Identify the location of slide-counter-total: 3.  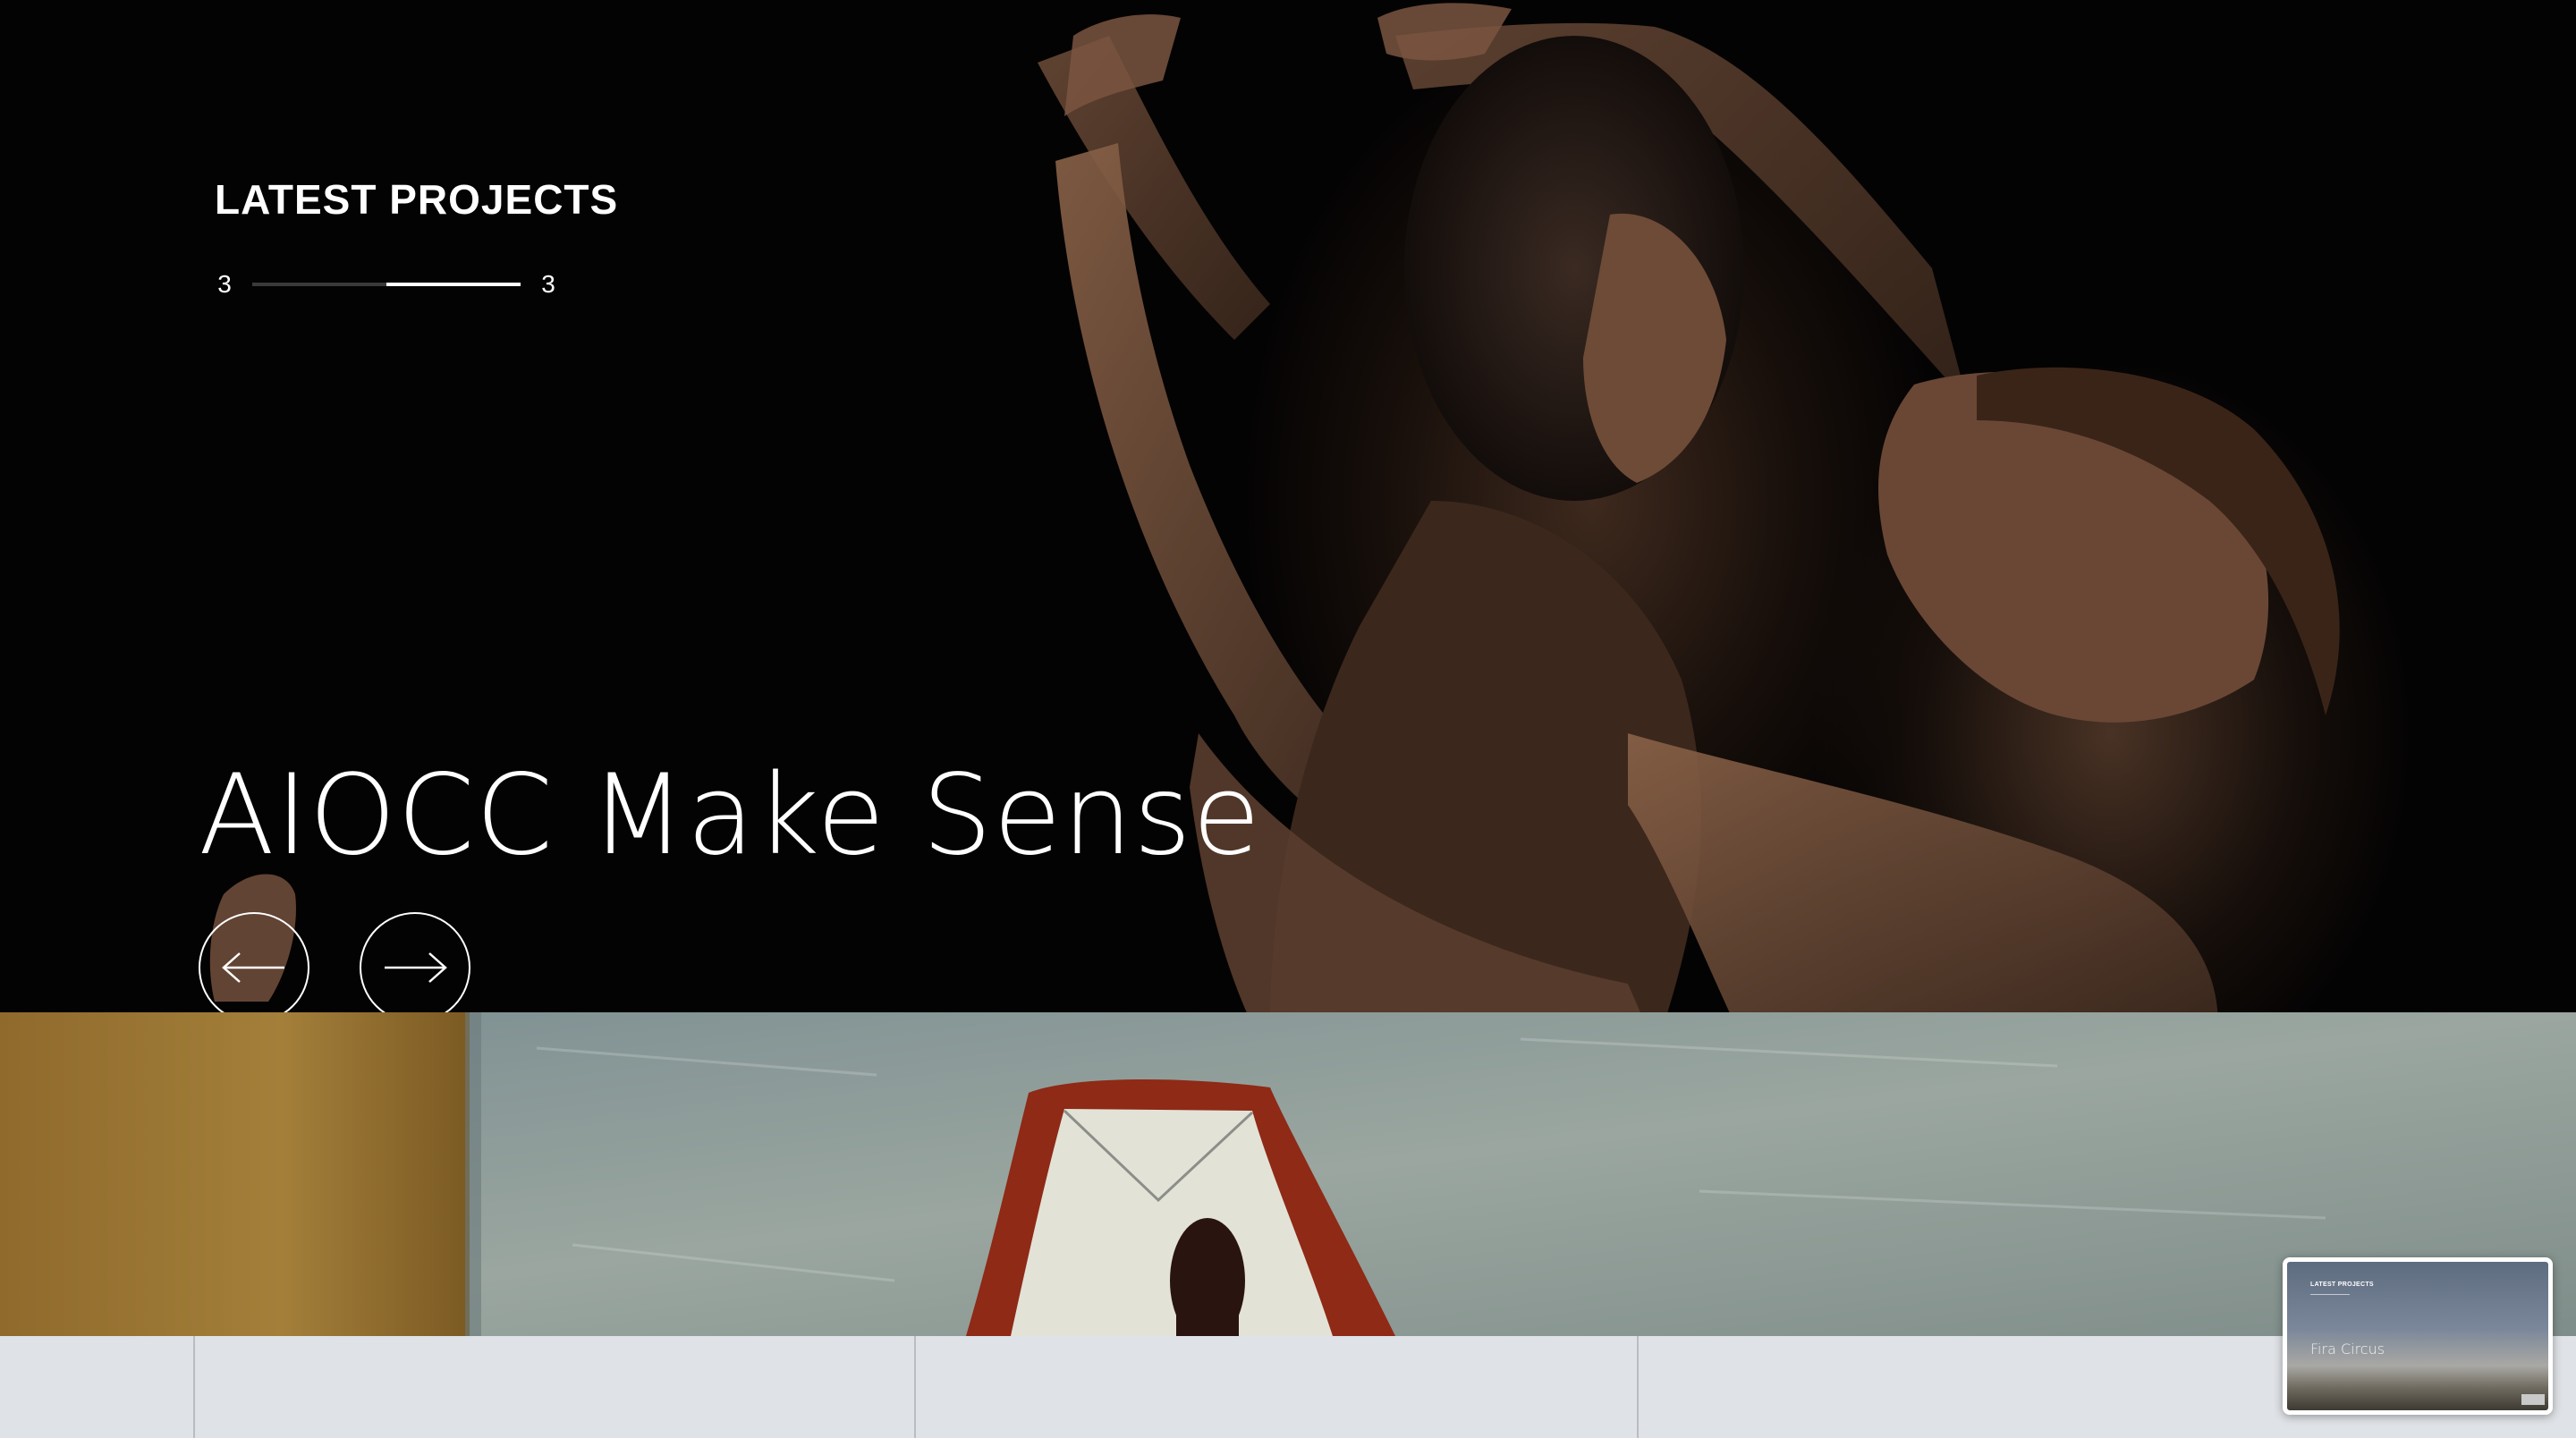
(548, 284).